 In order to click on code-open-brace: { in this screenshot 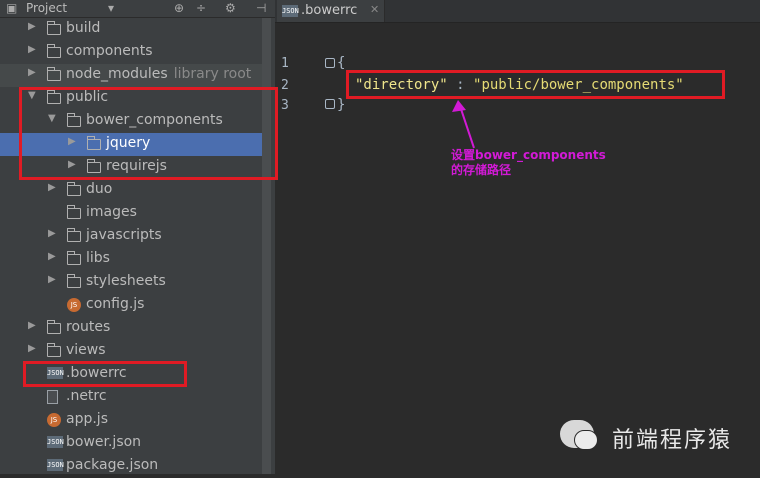, I will do `click(341, 63)`.